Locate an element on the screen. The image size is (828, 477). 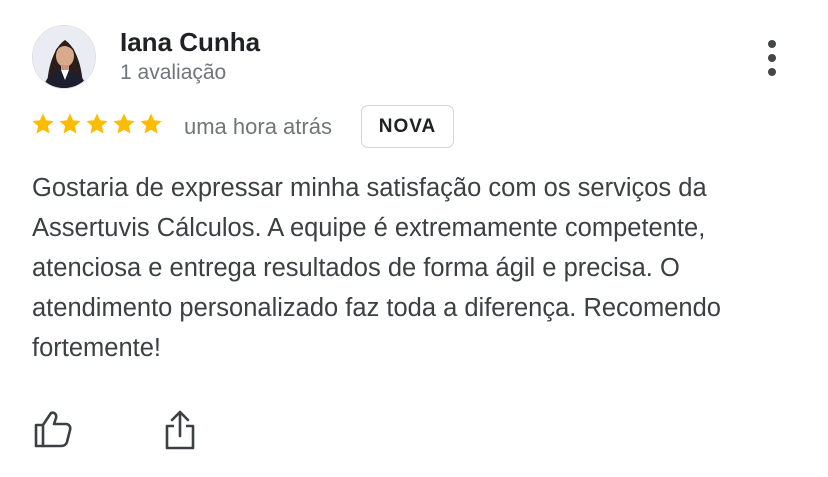
share-icon is located at coordinates (180, 430).